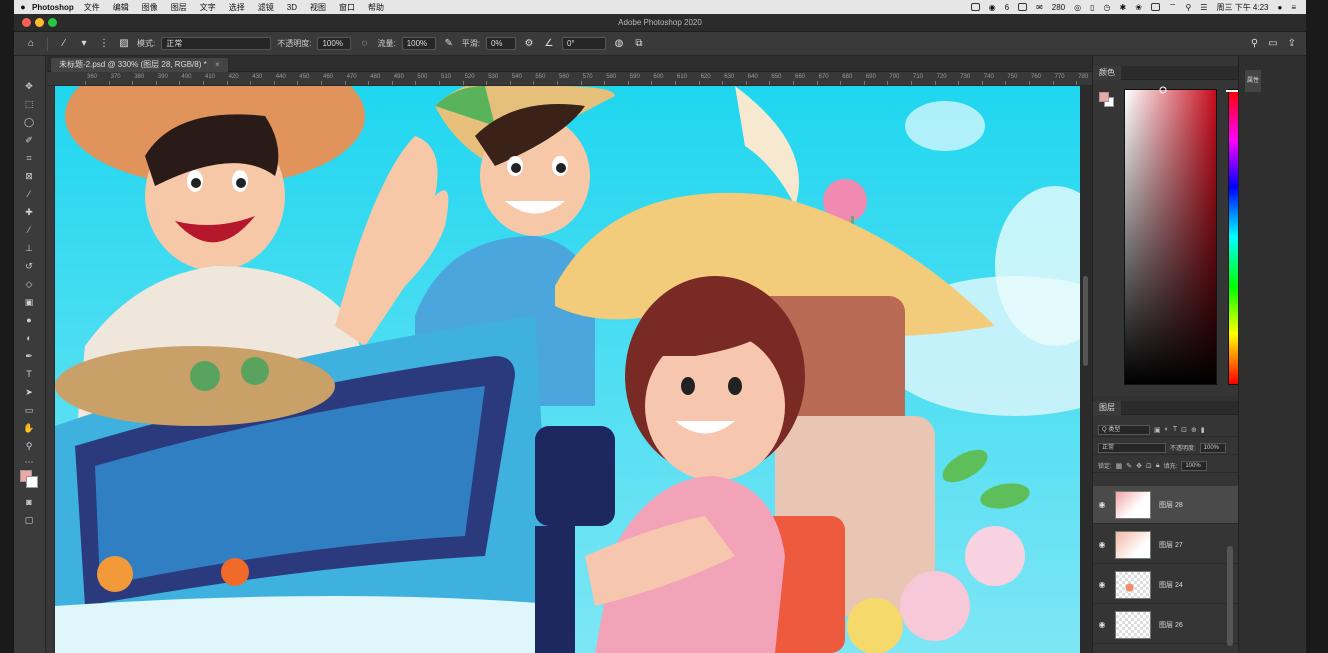  What do you see at coordinates (1230, 596) in the screenshot?
I see `layers-scrollbar` at bounding box center [1230, 596].